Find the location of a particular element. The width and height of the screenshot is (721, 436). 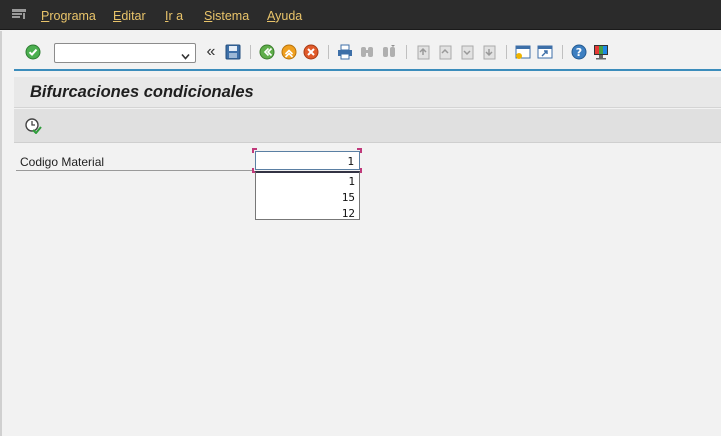

label-underline is located at coordinates (135, 170).